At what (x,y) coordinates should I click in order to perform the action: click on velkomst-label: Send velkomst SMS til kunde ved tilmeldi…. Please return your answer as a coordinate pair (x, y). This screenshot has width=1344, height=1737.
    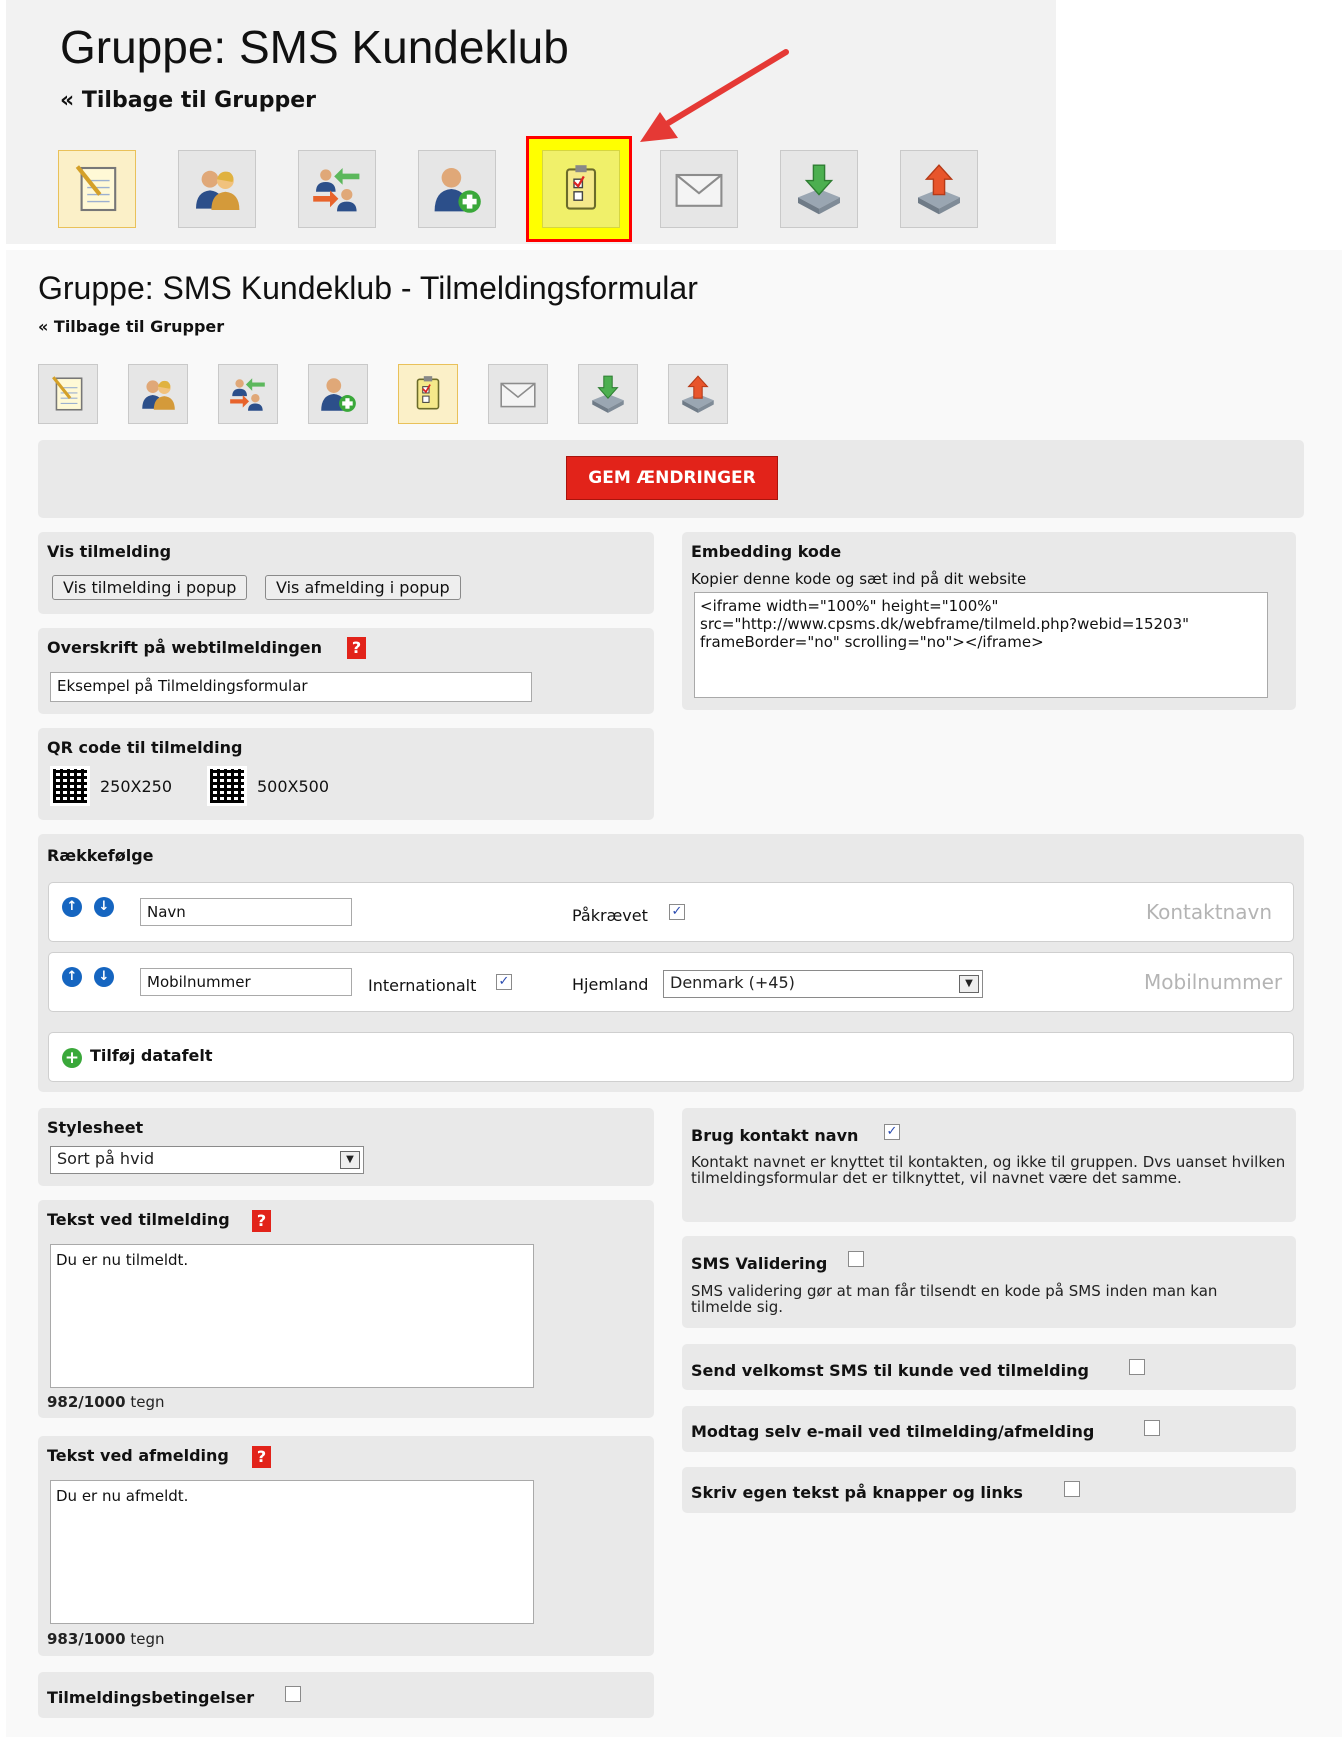
    Looking at the image, I should click on (890, 1370).